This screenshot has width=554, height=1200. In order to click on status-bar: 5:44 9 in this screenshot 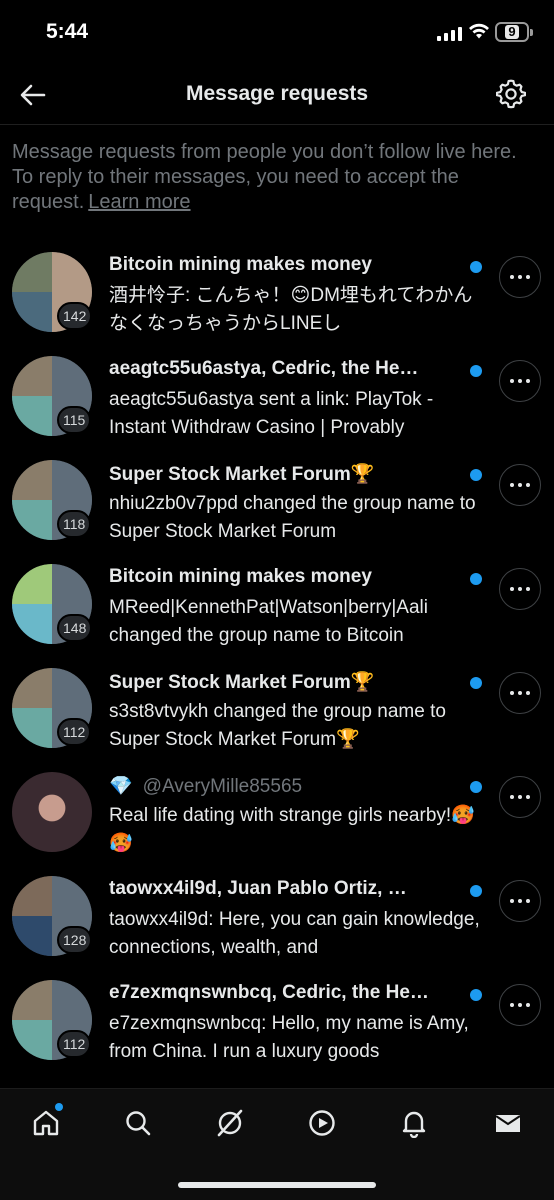, I will do `click(277, 33)`.